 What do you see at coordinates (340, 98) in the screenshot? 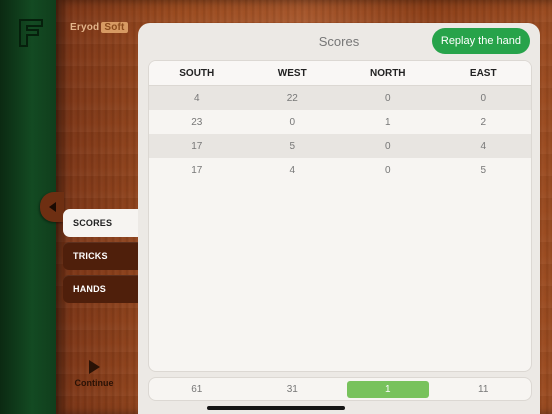
I see `table-row: 4 22 0 0` at bounding box center [340, 98].